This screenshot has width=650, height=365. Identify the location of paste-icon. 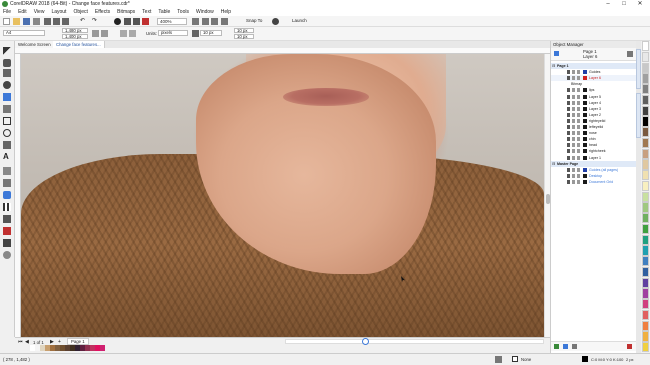
(65, 21).